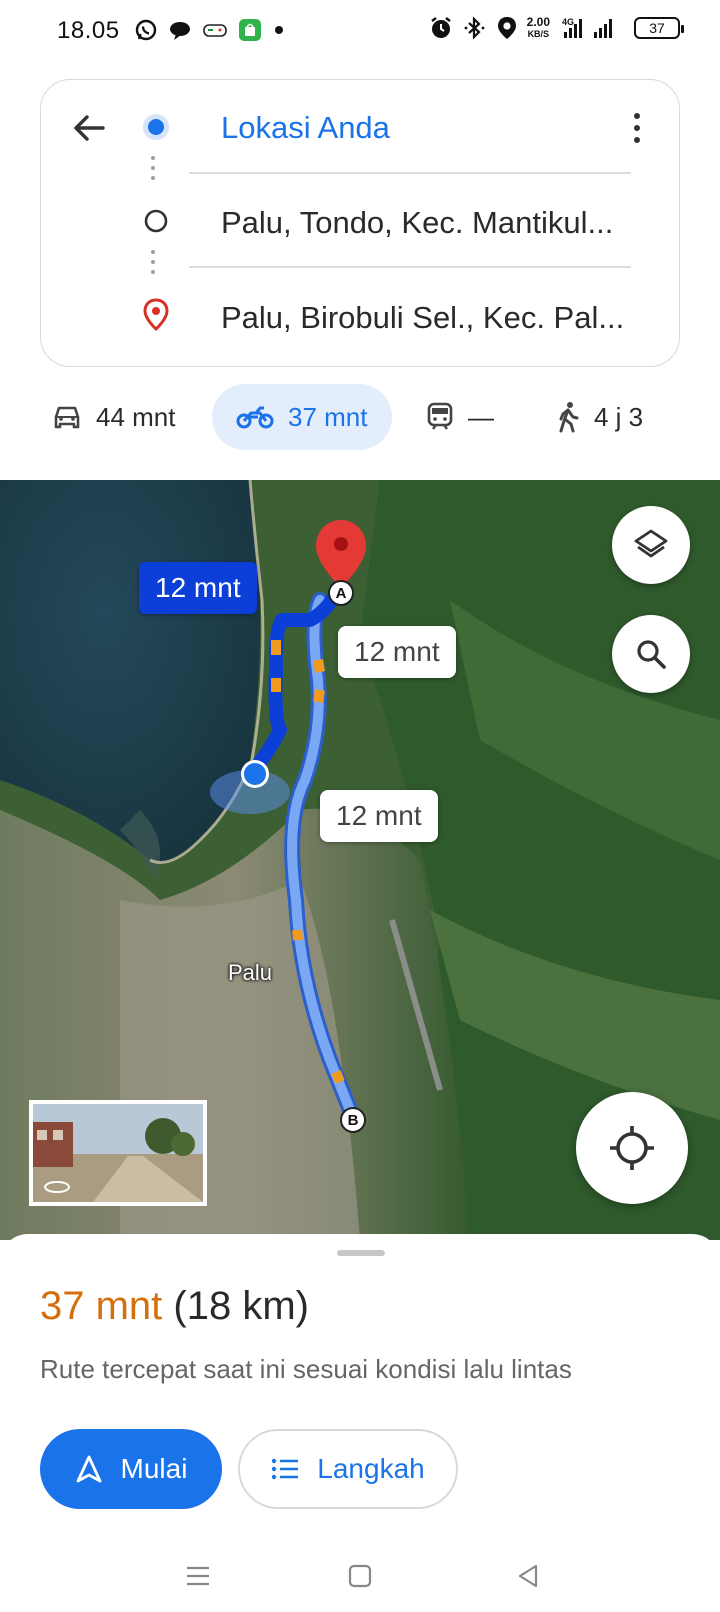  I want to click on whatsapp-icon, so click(146, 30).